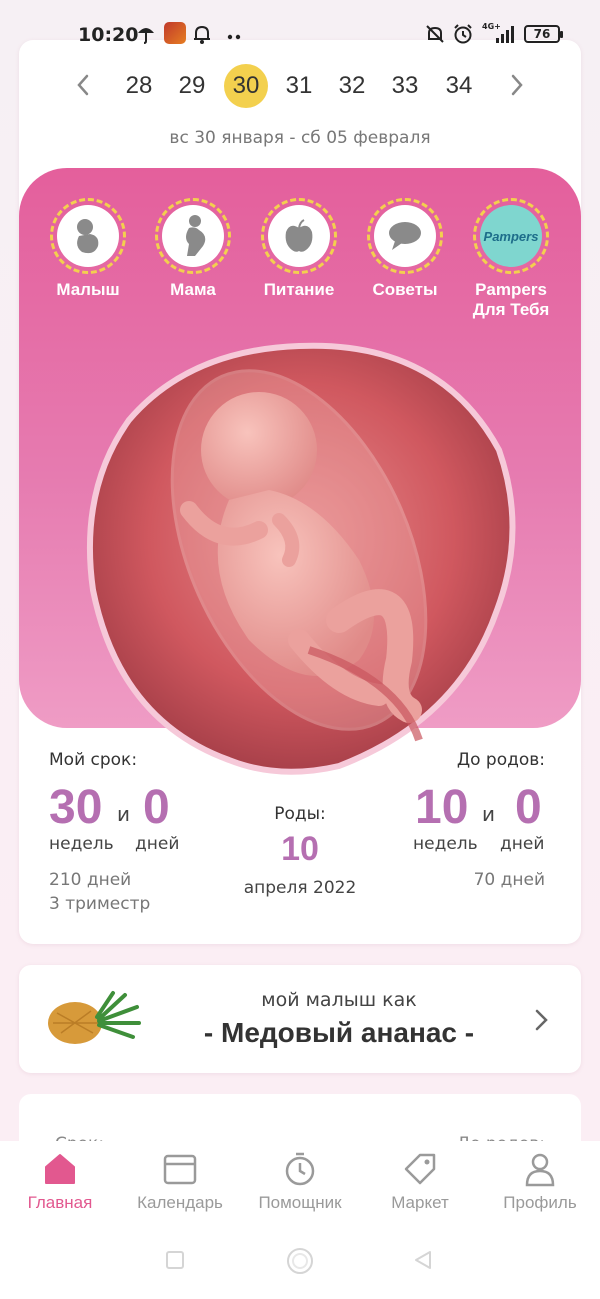  What do you see at coordinates (234, 37) in the screenshot?
I see `more-dots-icon` at bounding box center [234, 37].